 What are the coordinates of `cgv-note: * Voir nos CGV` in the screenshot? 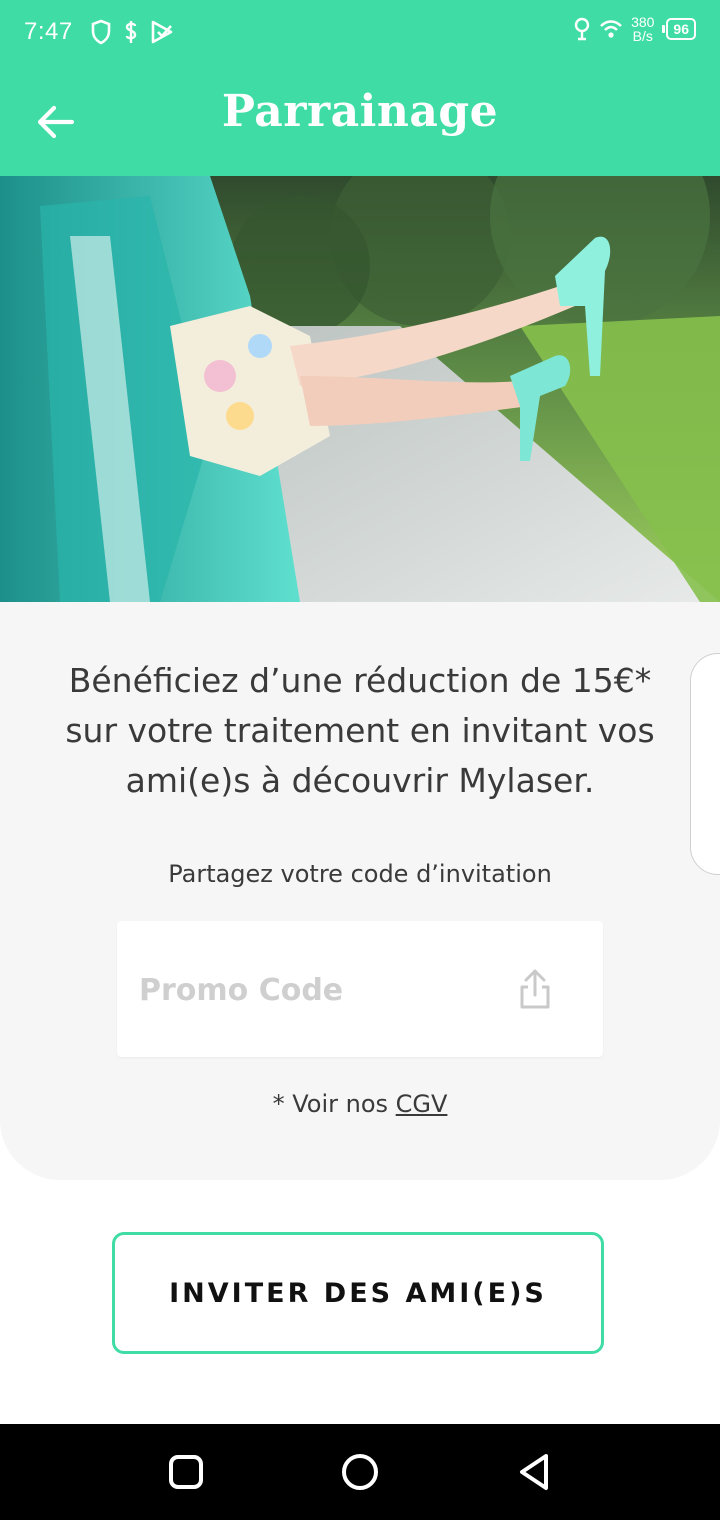 It's located at (360, 1104).